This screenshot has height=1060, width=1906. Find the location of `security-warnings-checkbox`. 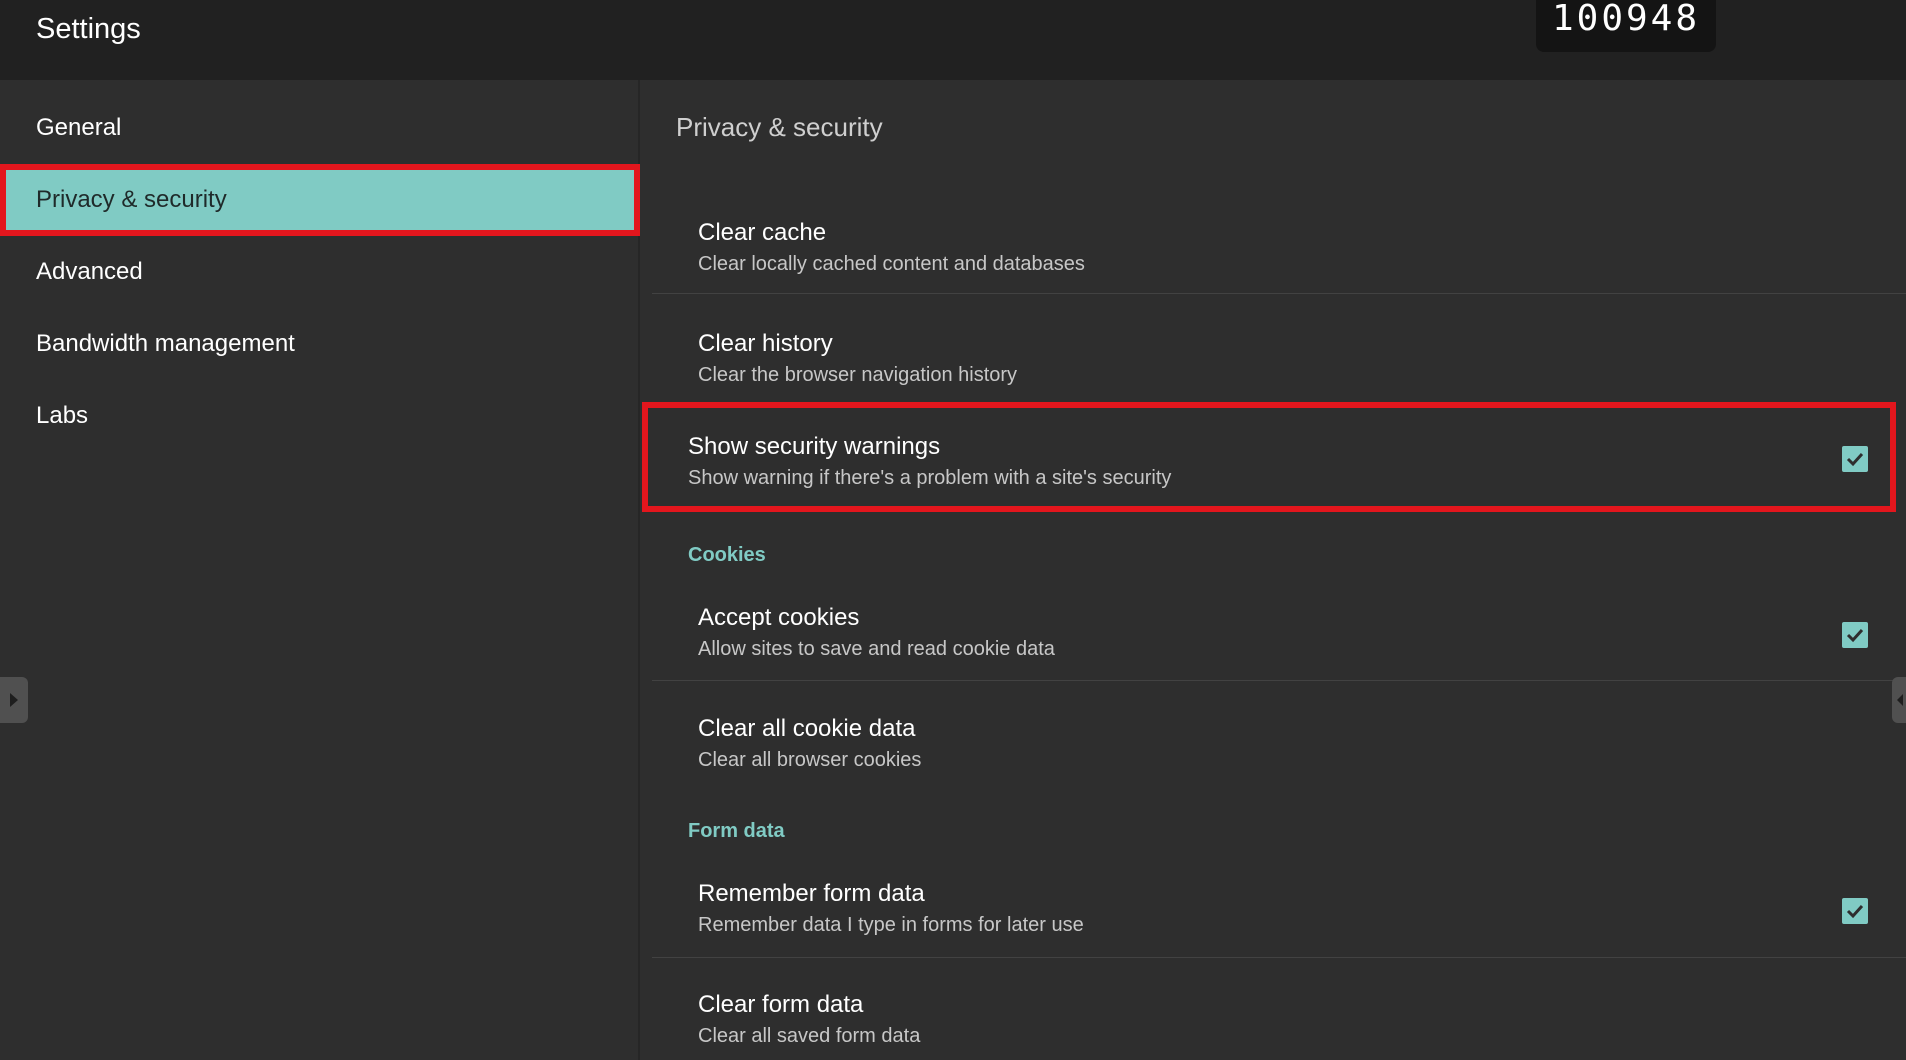

security-warnings-checkbox is located at coordinates (1855, 459).